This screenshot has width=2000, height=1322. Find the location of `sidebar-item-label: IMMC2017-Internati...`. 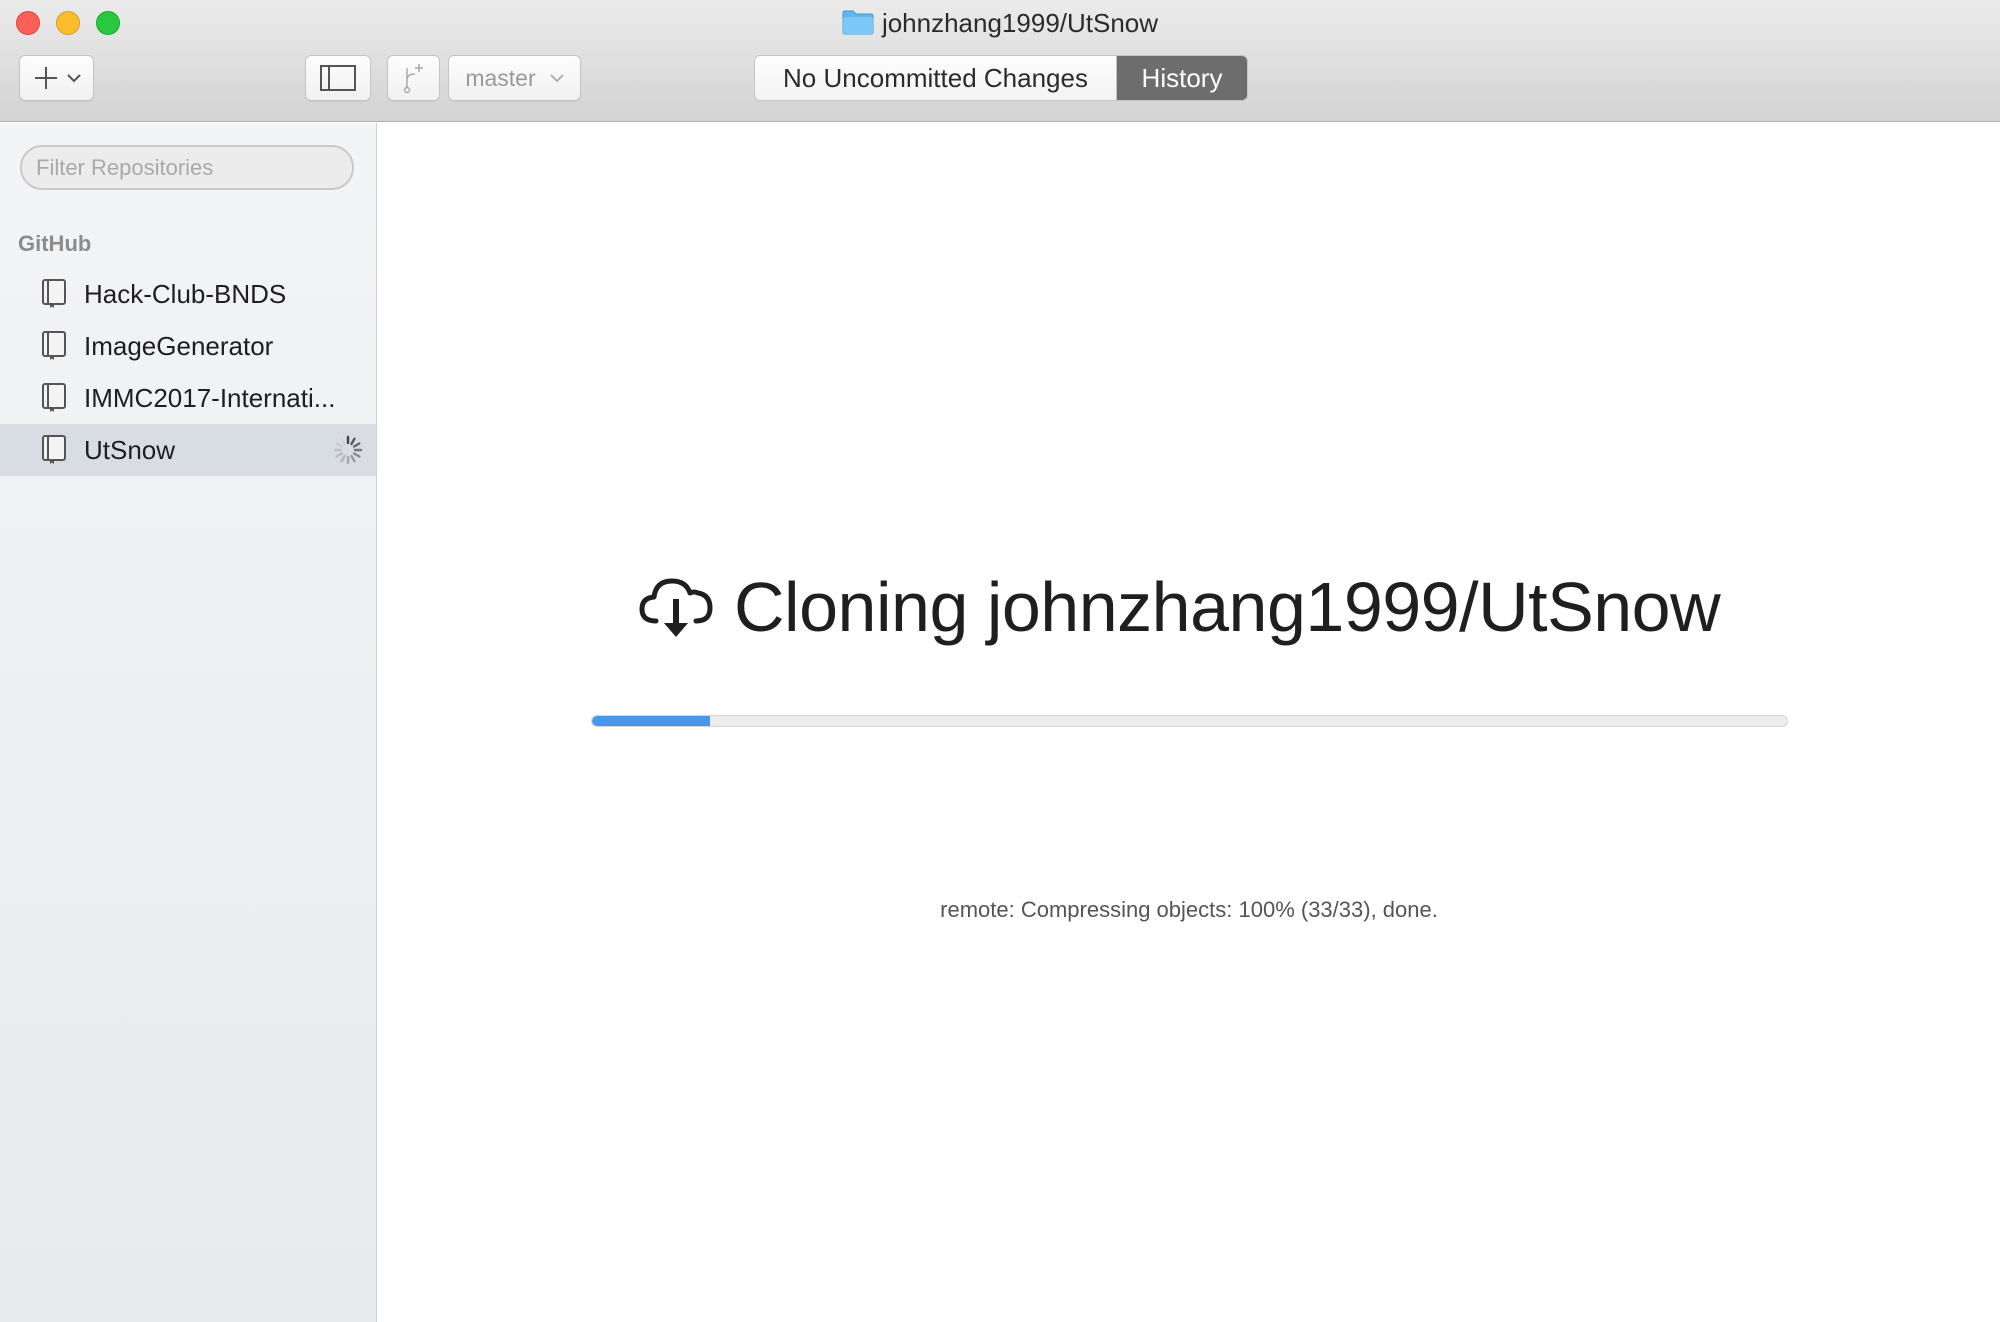

sidebar-item-label: IMMC2017-Internati... is located at coordinates (210, 397).